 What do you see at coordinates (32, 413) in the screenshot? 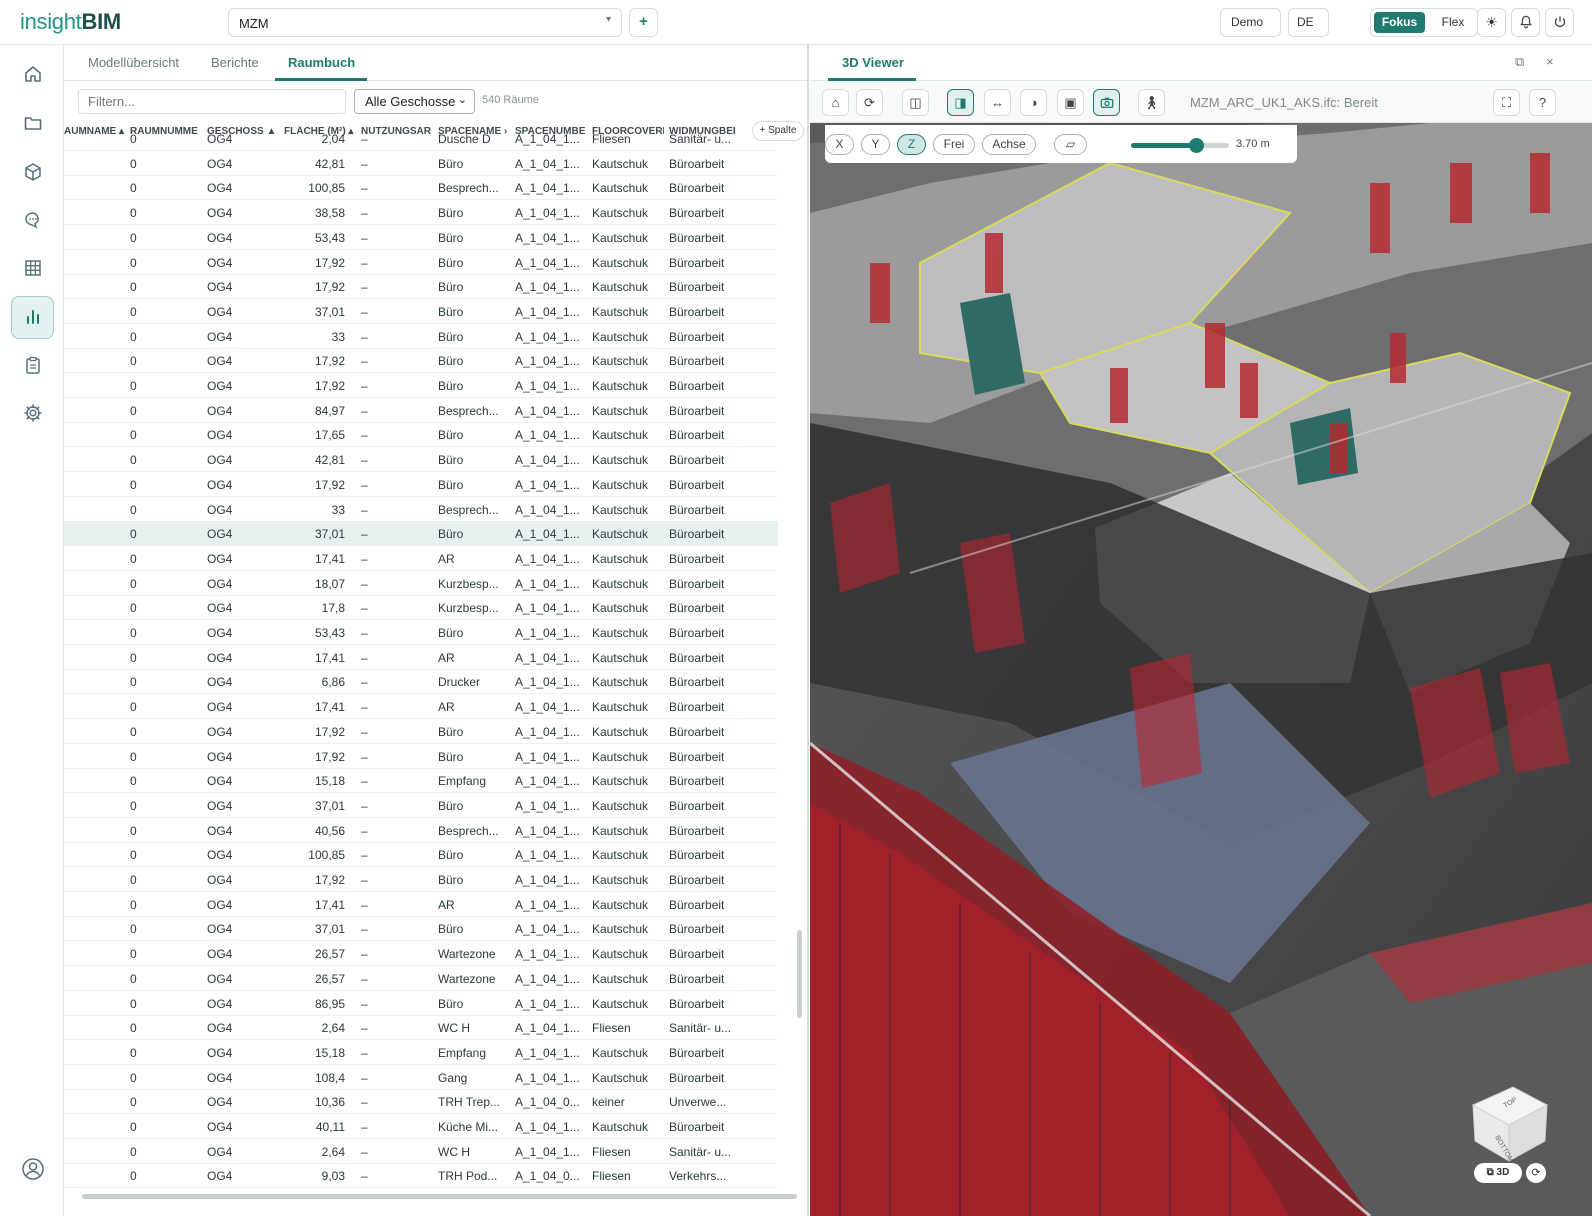
I see `sidebar-item-settings` at bounding box center [32, 413].